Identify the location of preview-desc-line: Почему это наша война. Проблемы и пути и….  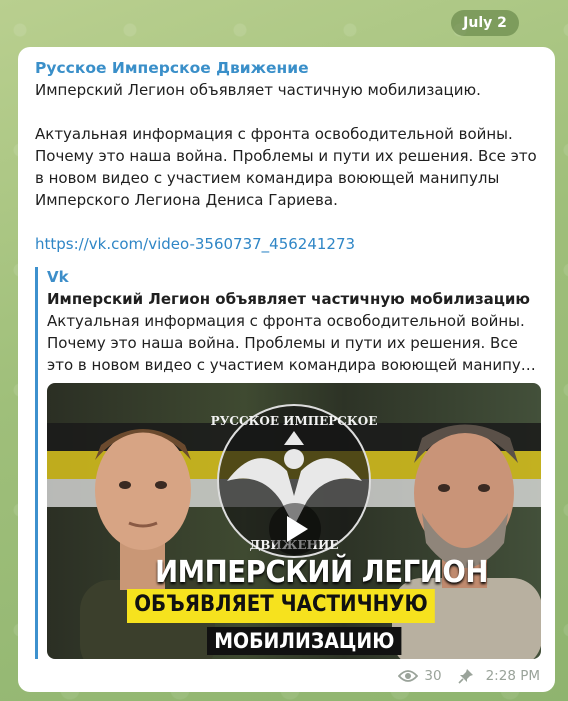
(282, 343).